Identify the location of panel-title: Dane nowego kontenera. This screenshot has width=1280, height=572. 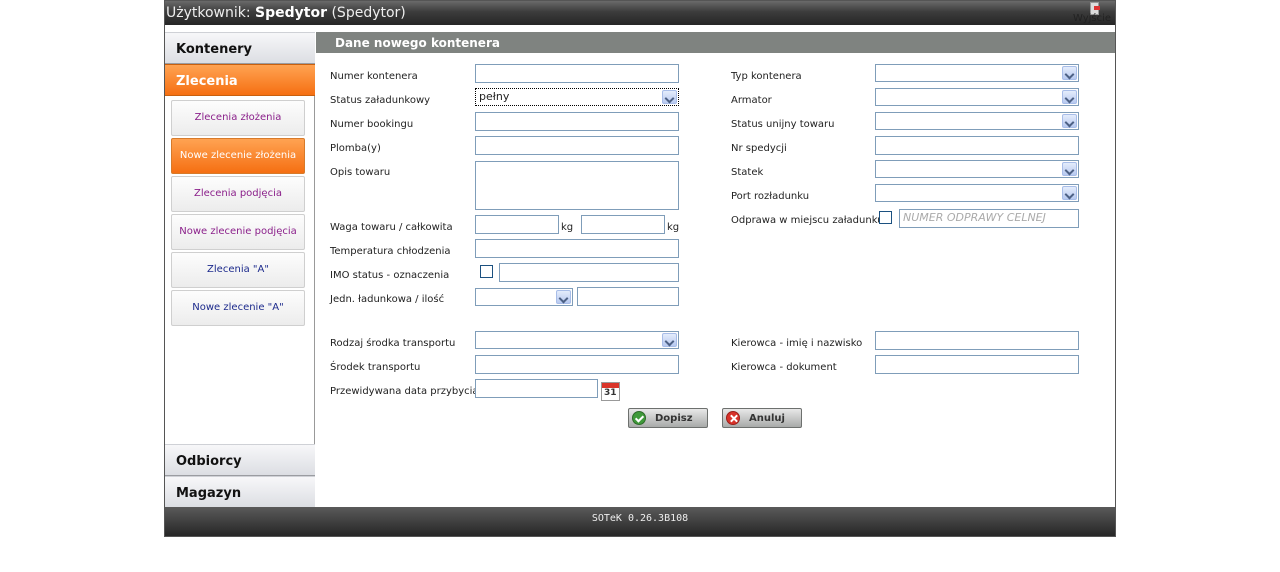
(715, 42).